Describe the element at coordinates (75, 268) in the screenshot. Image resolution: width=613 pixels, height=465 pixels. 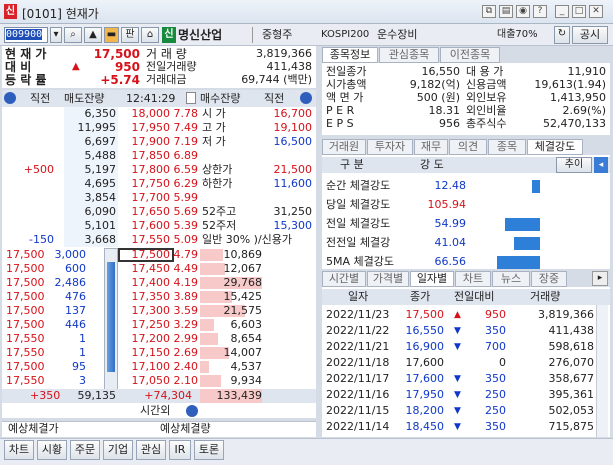
I see `bid-trade-qty: 600` at that location.